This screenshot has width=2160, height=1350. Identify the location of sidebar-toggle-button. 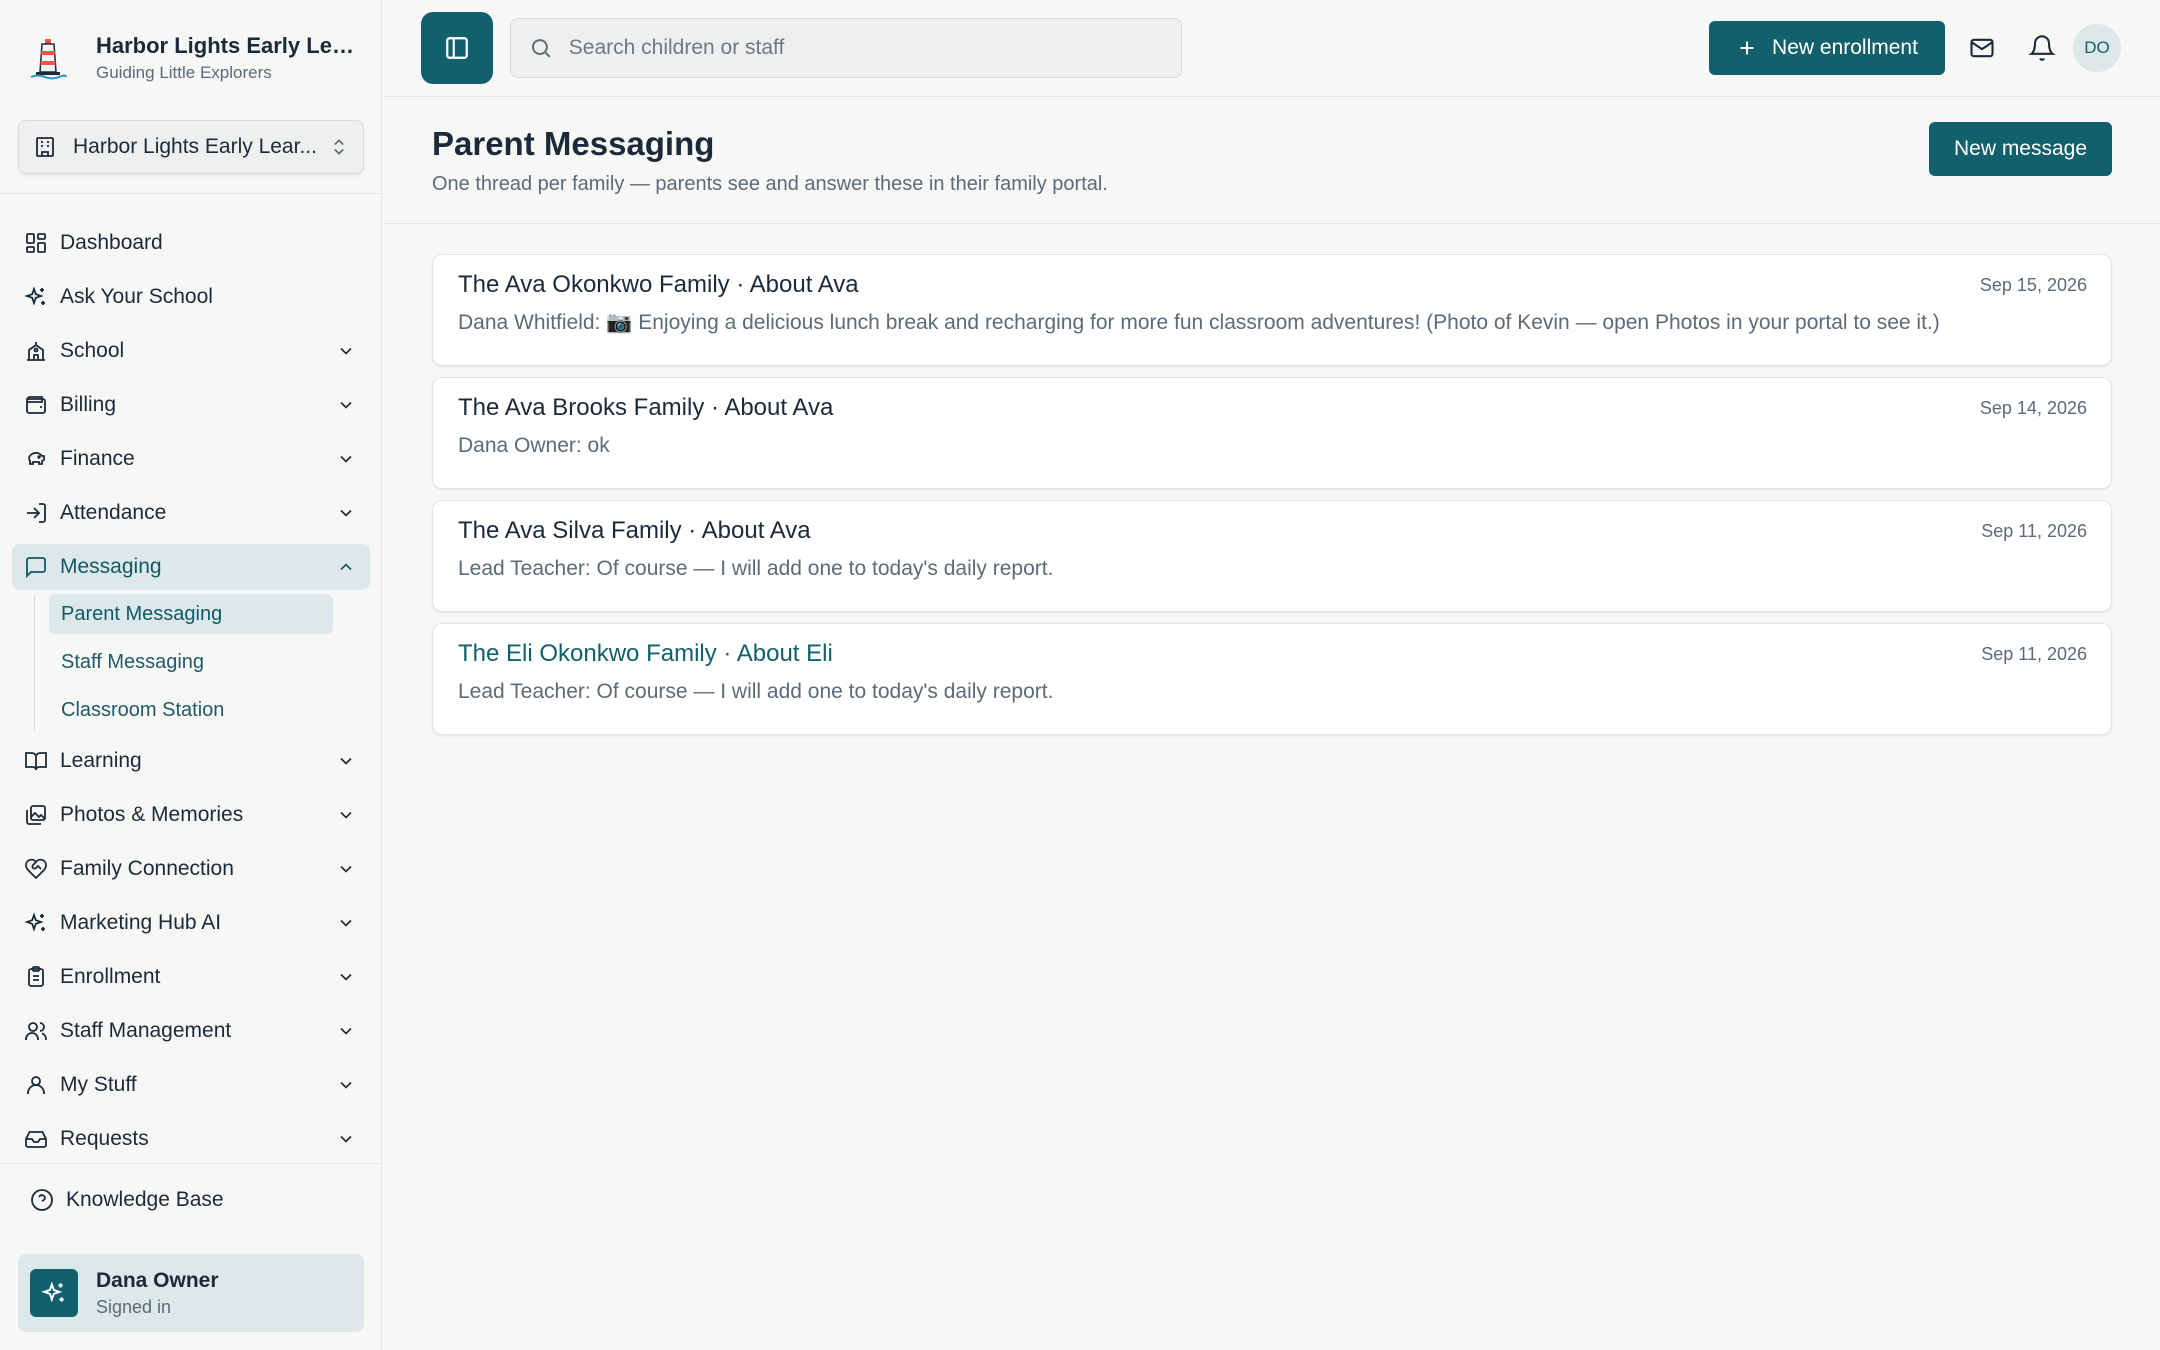
(457, 48).